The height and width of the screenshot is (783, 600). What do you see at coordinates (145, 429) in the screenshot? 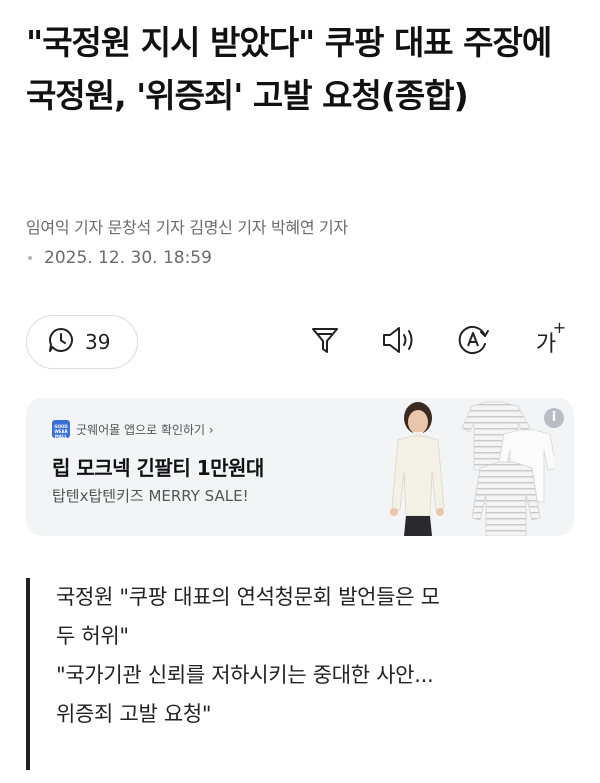
I see `ad-source-label: 굿웨어몰 앱으로 확인하기 ›` at bounding box center [145, 429].